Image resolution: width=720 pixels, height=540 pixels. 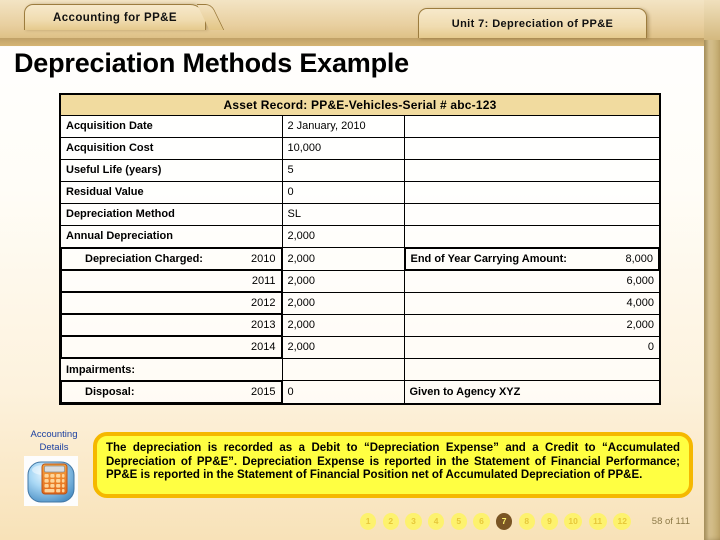 I want to click on row-value: 5, so click(x=343, y=170).